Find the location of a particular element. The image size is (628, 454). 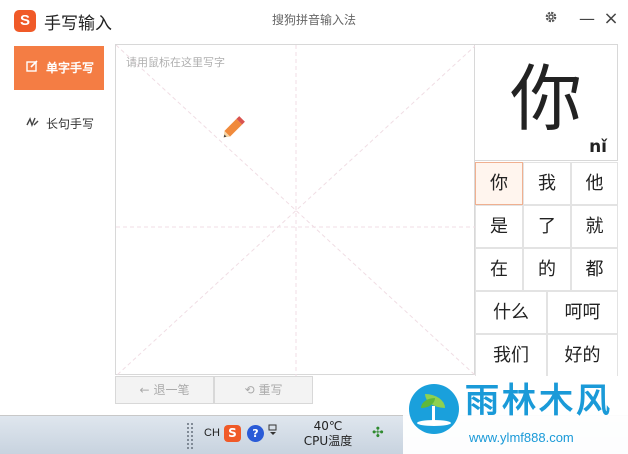

undo-stroke-button: ← 退一笔 is located at coordinates (164, 390).